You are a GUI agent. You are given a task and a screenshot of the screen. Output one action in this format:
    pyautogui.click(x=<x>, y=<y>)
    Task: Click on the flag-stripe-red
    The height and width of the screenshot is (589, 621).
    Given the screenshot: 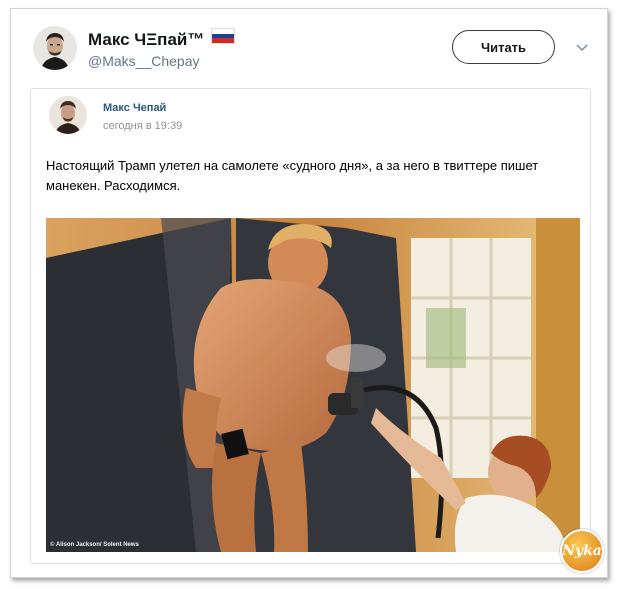 What is the action you would take?
    pyautogui.click(x=223, y=40)
    